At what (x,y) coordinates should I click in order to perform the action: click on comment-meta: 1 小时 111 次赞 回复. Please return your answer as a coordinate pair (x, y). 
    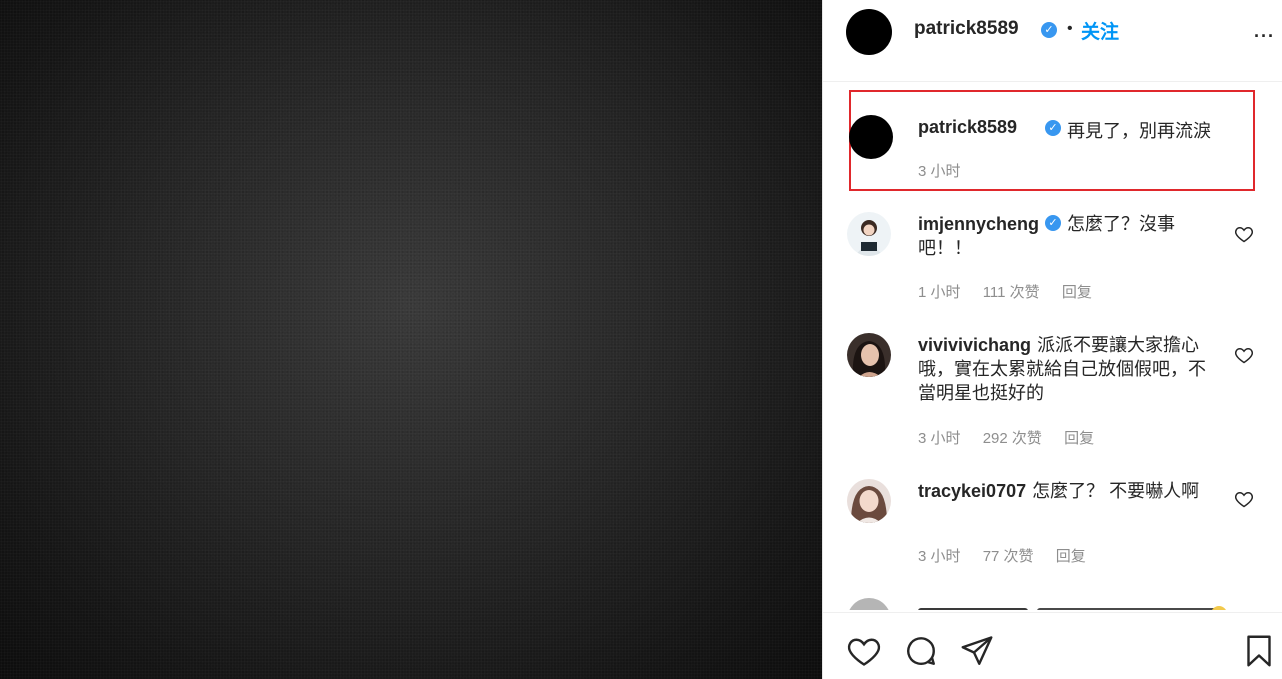
    Looking at the image, I should click on (1014, 291).